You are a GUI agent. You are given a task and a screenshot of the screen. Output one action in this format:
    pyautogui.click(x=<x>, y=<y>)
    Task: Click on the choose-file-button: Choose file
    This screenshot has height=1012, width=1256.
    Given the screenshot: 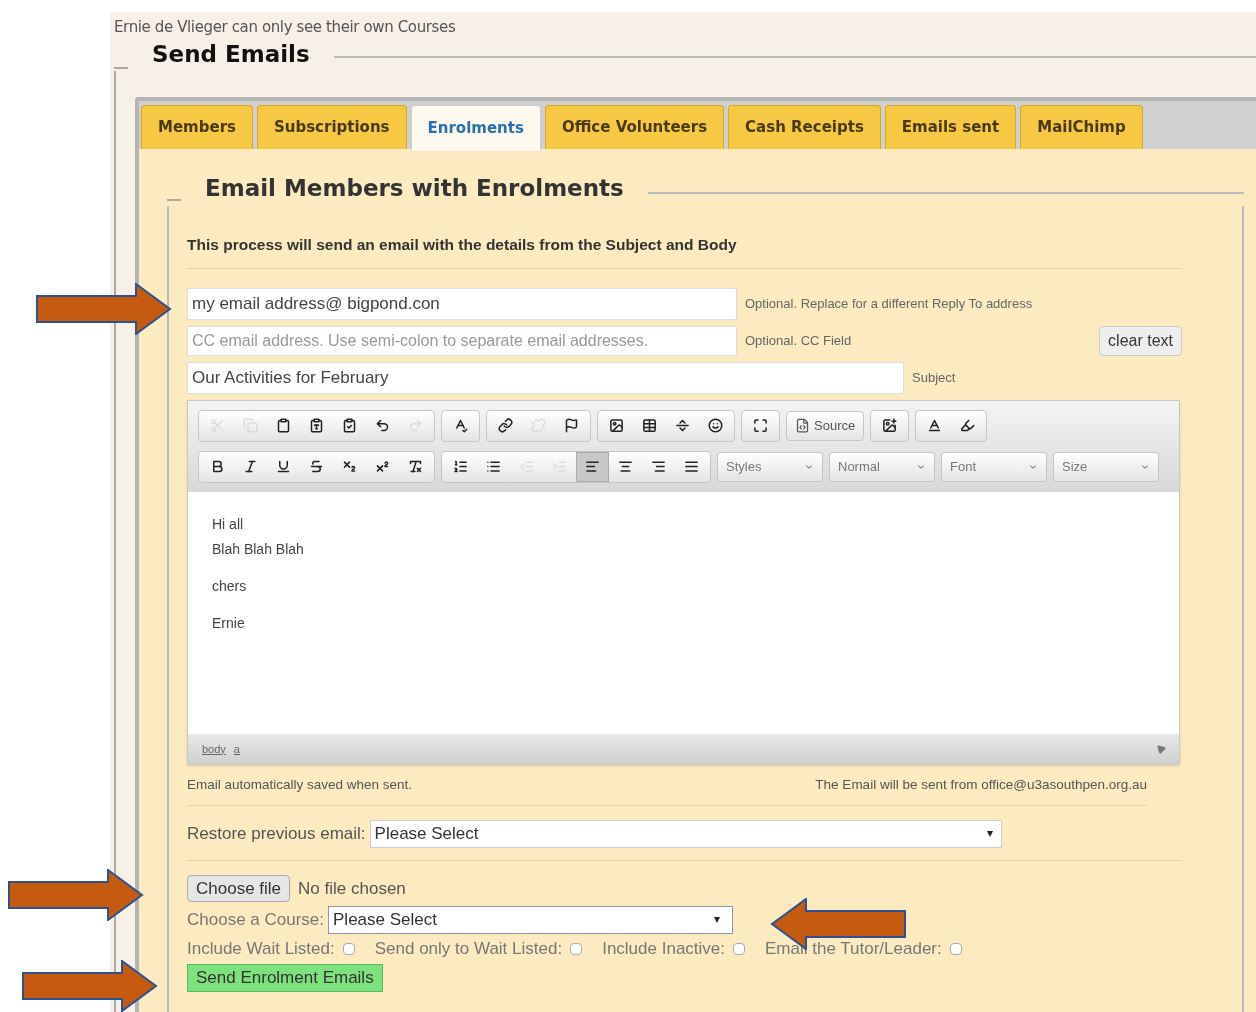 What is the action you would take?
    pyautogui.click(x=239, y=888)
    